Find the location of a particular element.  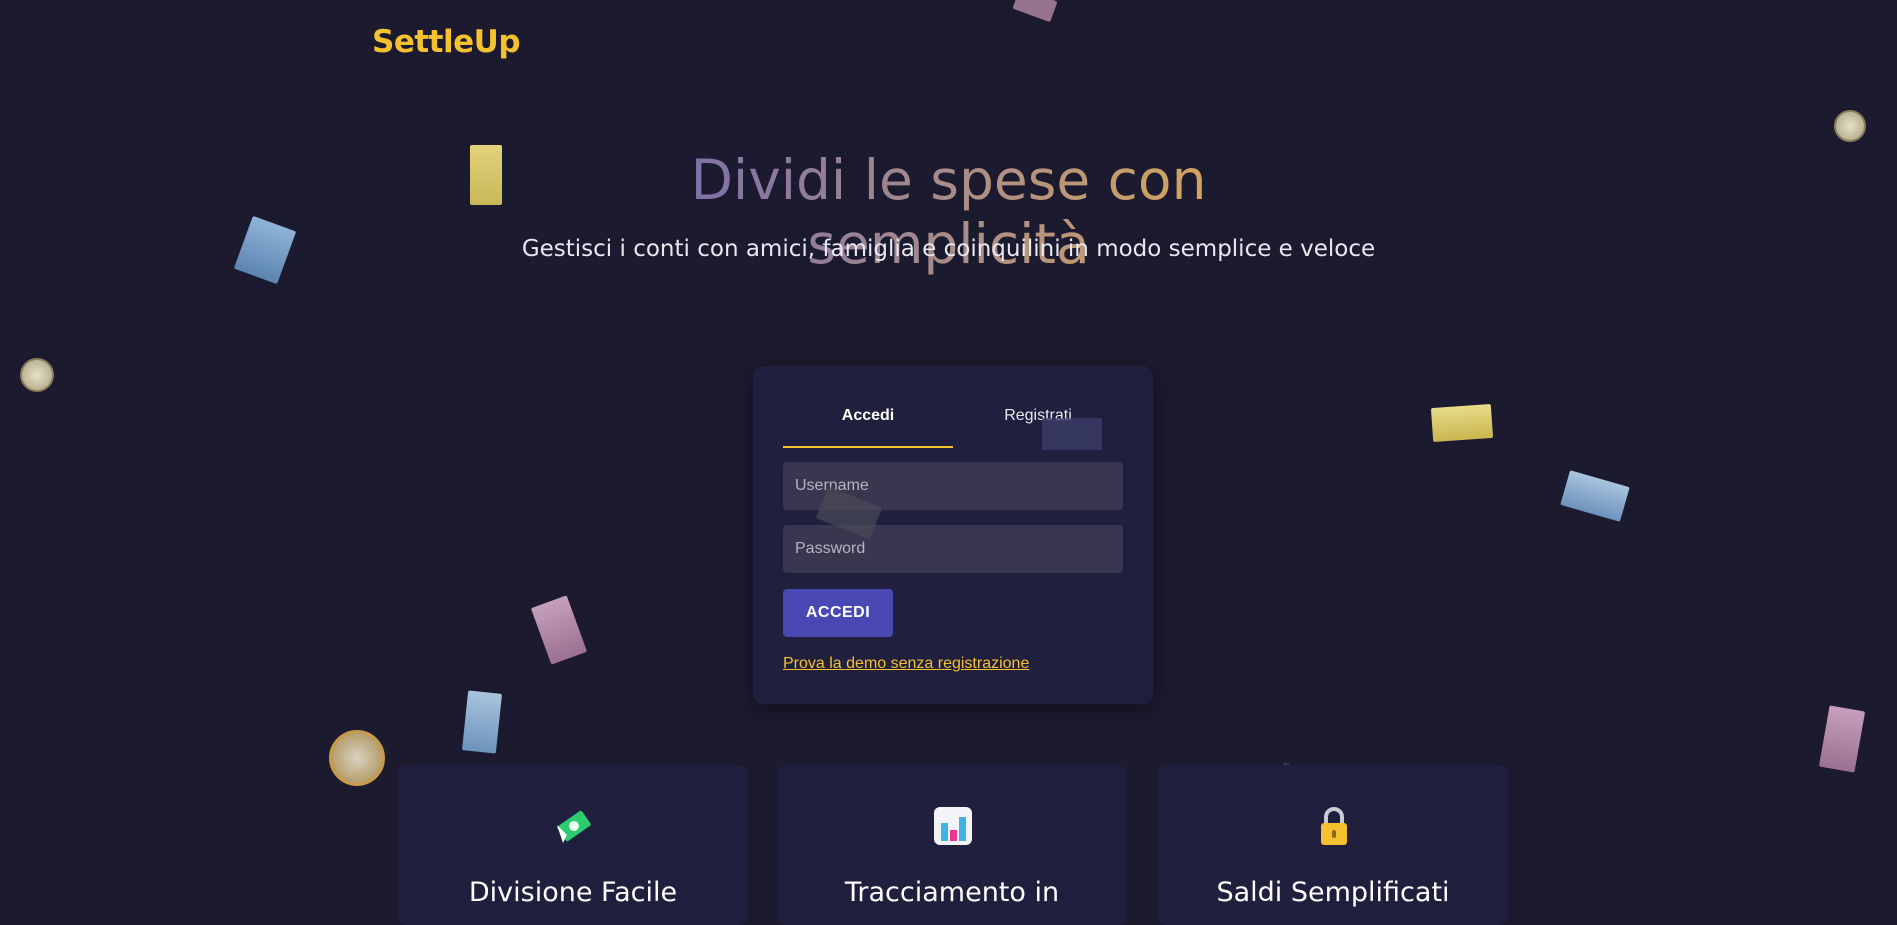

feature-title: Divisione Facile is located at coordinates (573, 892).